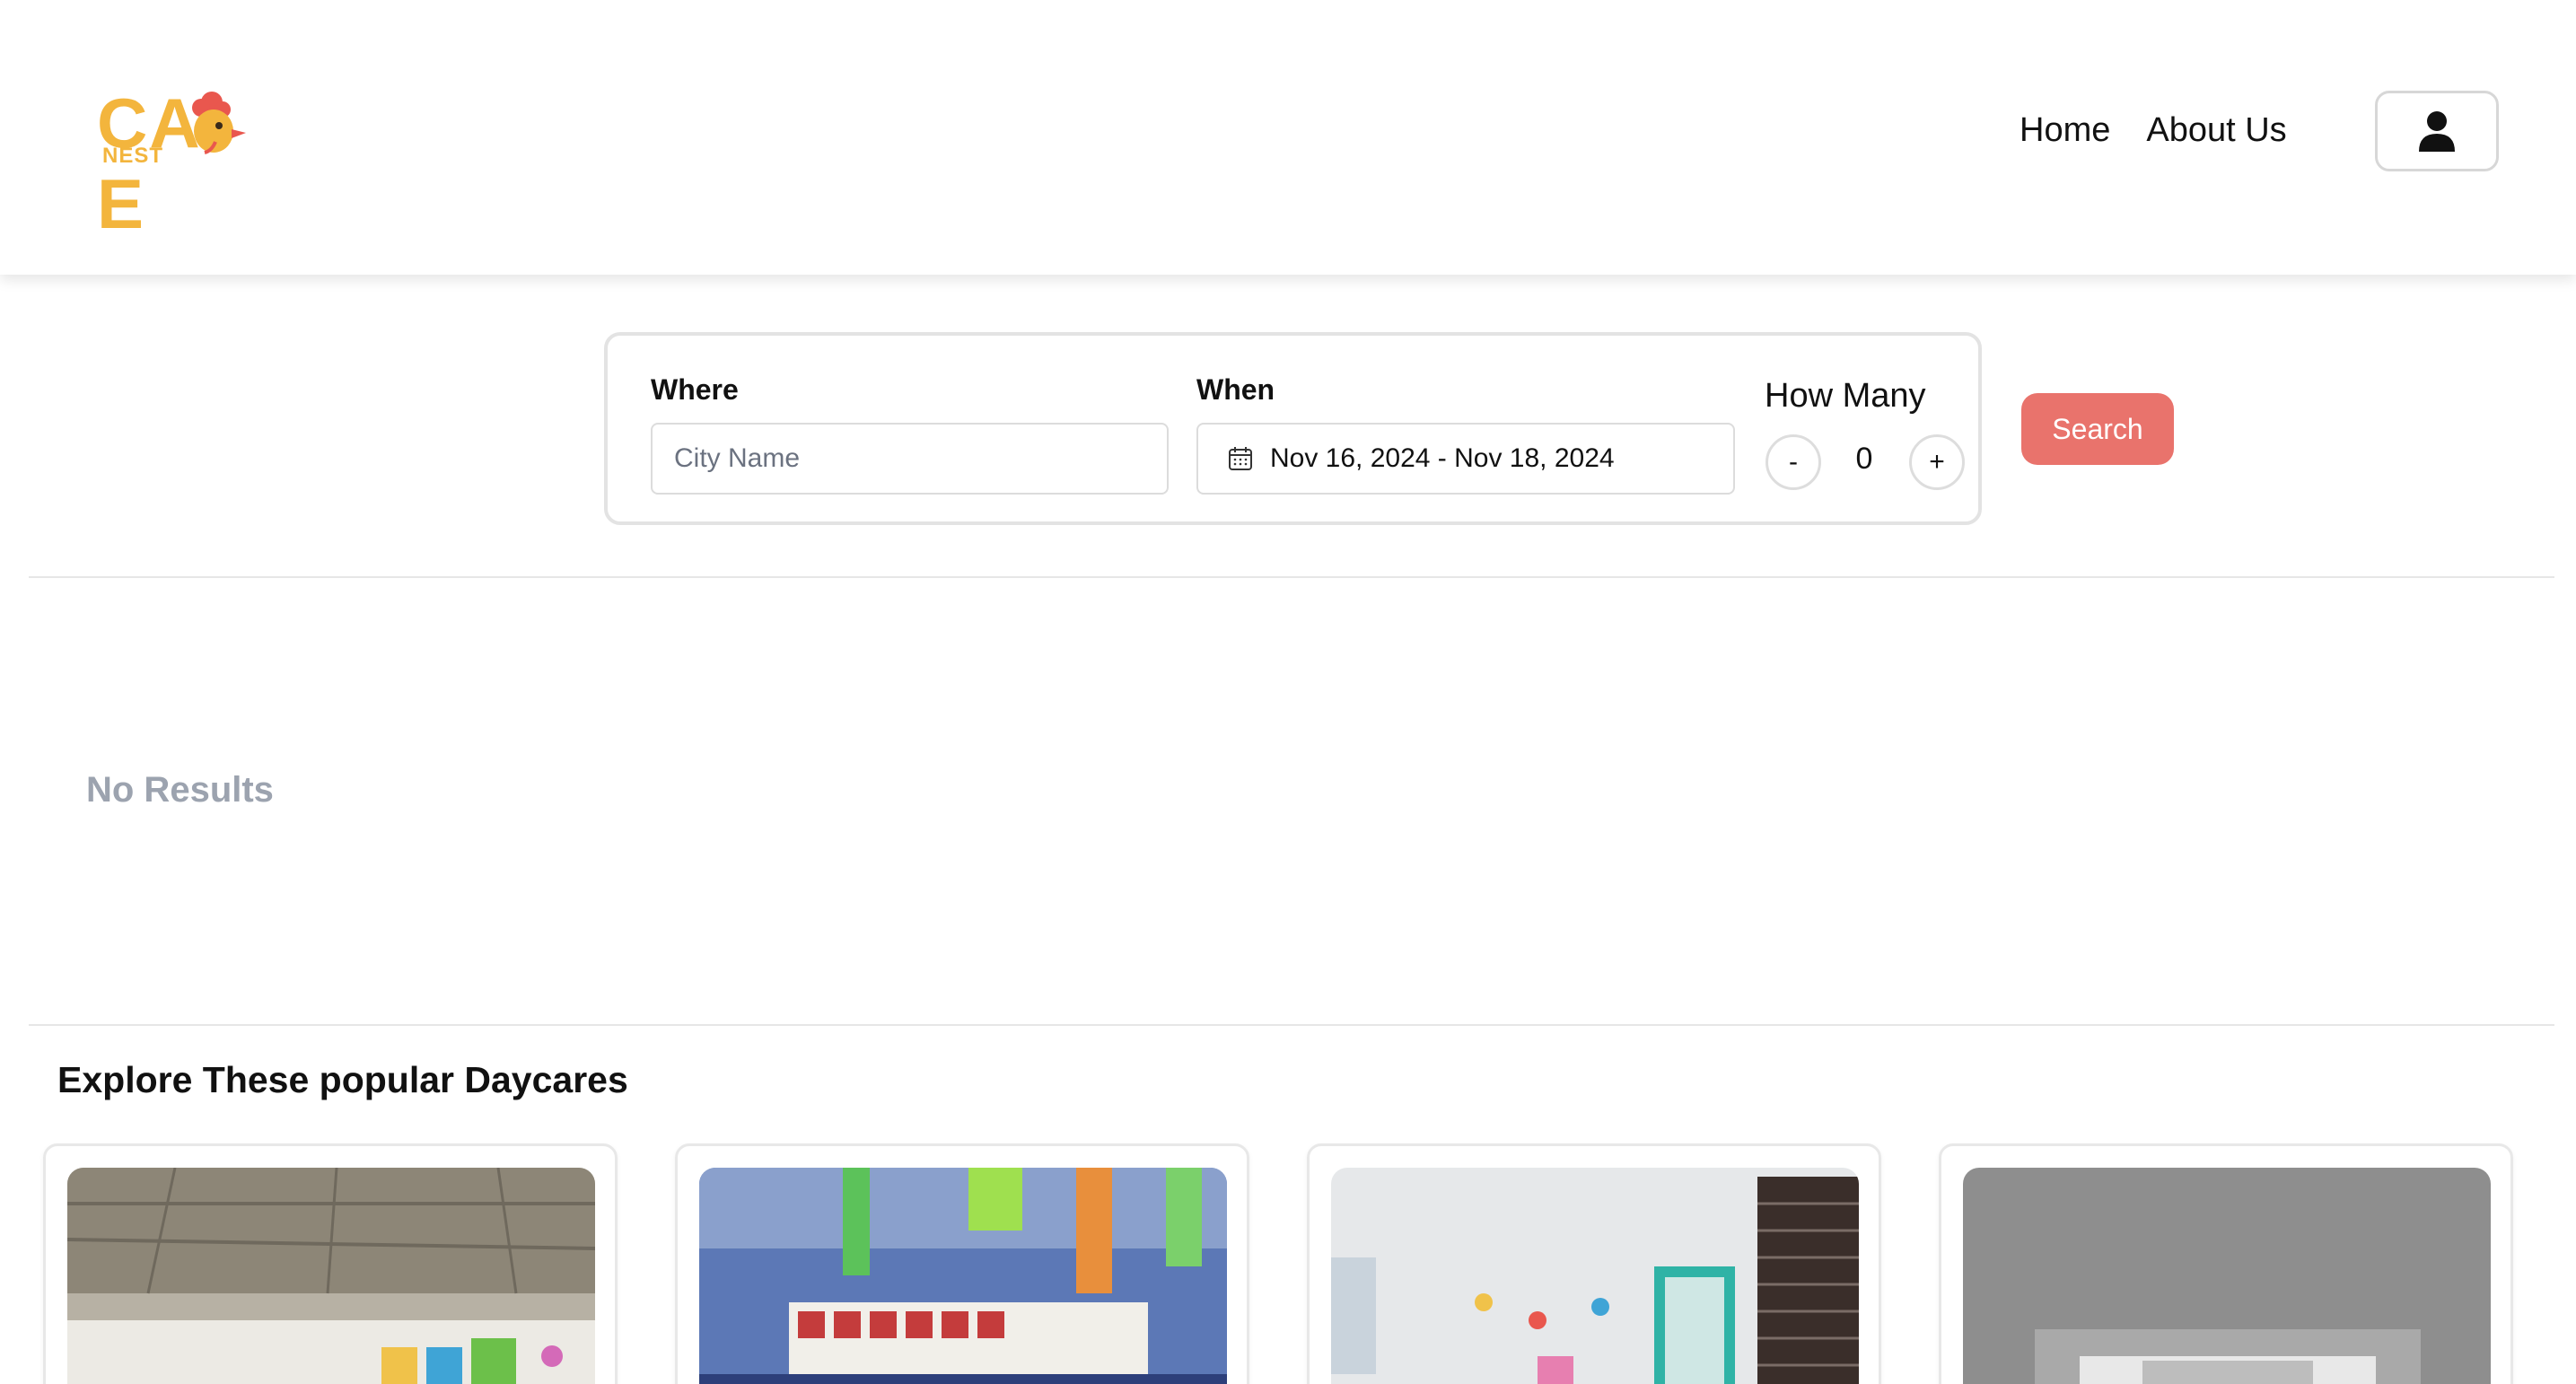 The height and width of the screenshot is (1384, 2576). What do you see at coordinates (695, 389) in the screenshot?
I see `where-label: Where` at bounding box center [695, 389].